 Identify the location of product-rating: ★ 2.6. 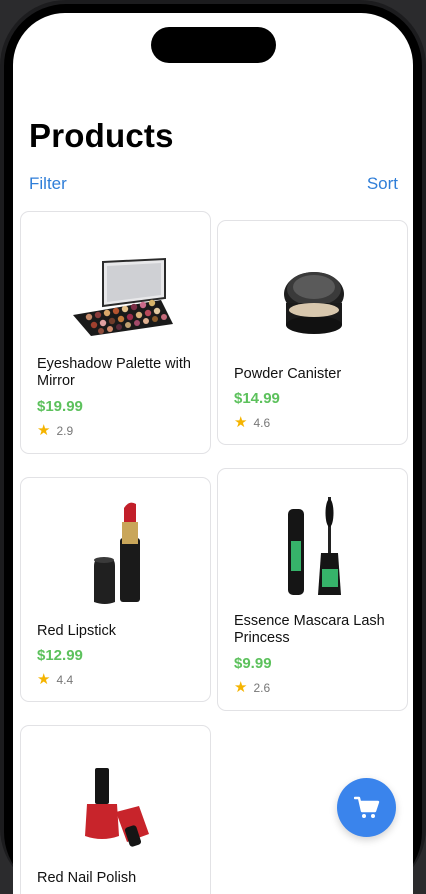
(252, 687).